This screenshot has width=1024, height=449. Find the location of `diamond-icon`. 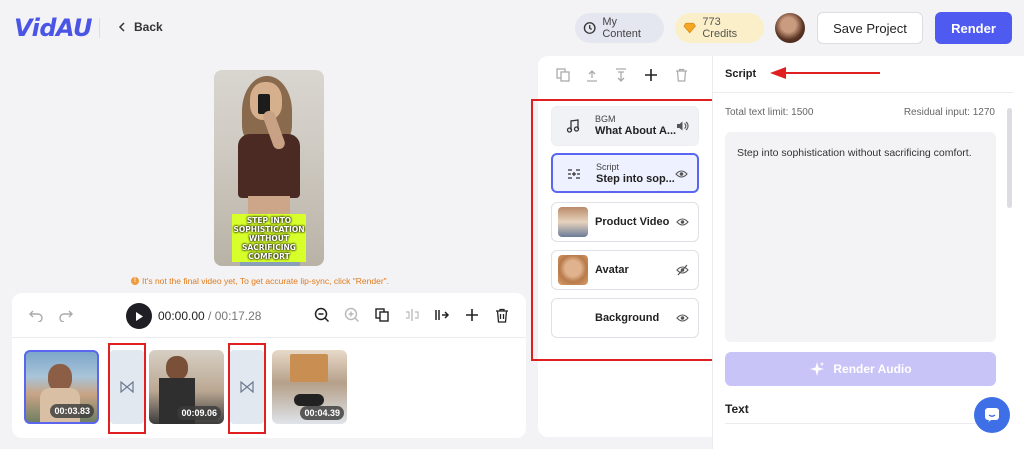

diamond-icon is located at coordinates (689, 28).